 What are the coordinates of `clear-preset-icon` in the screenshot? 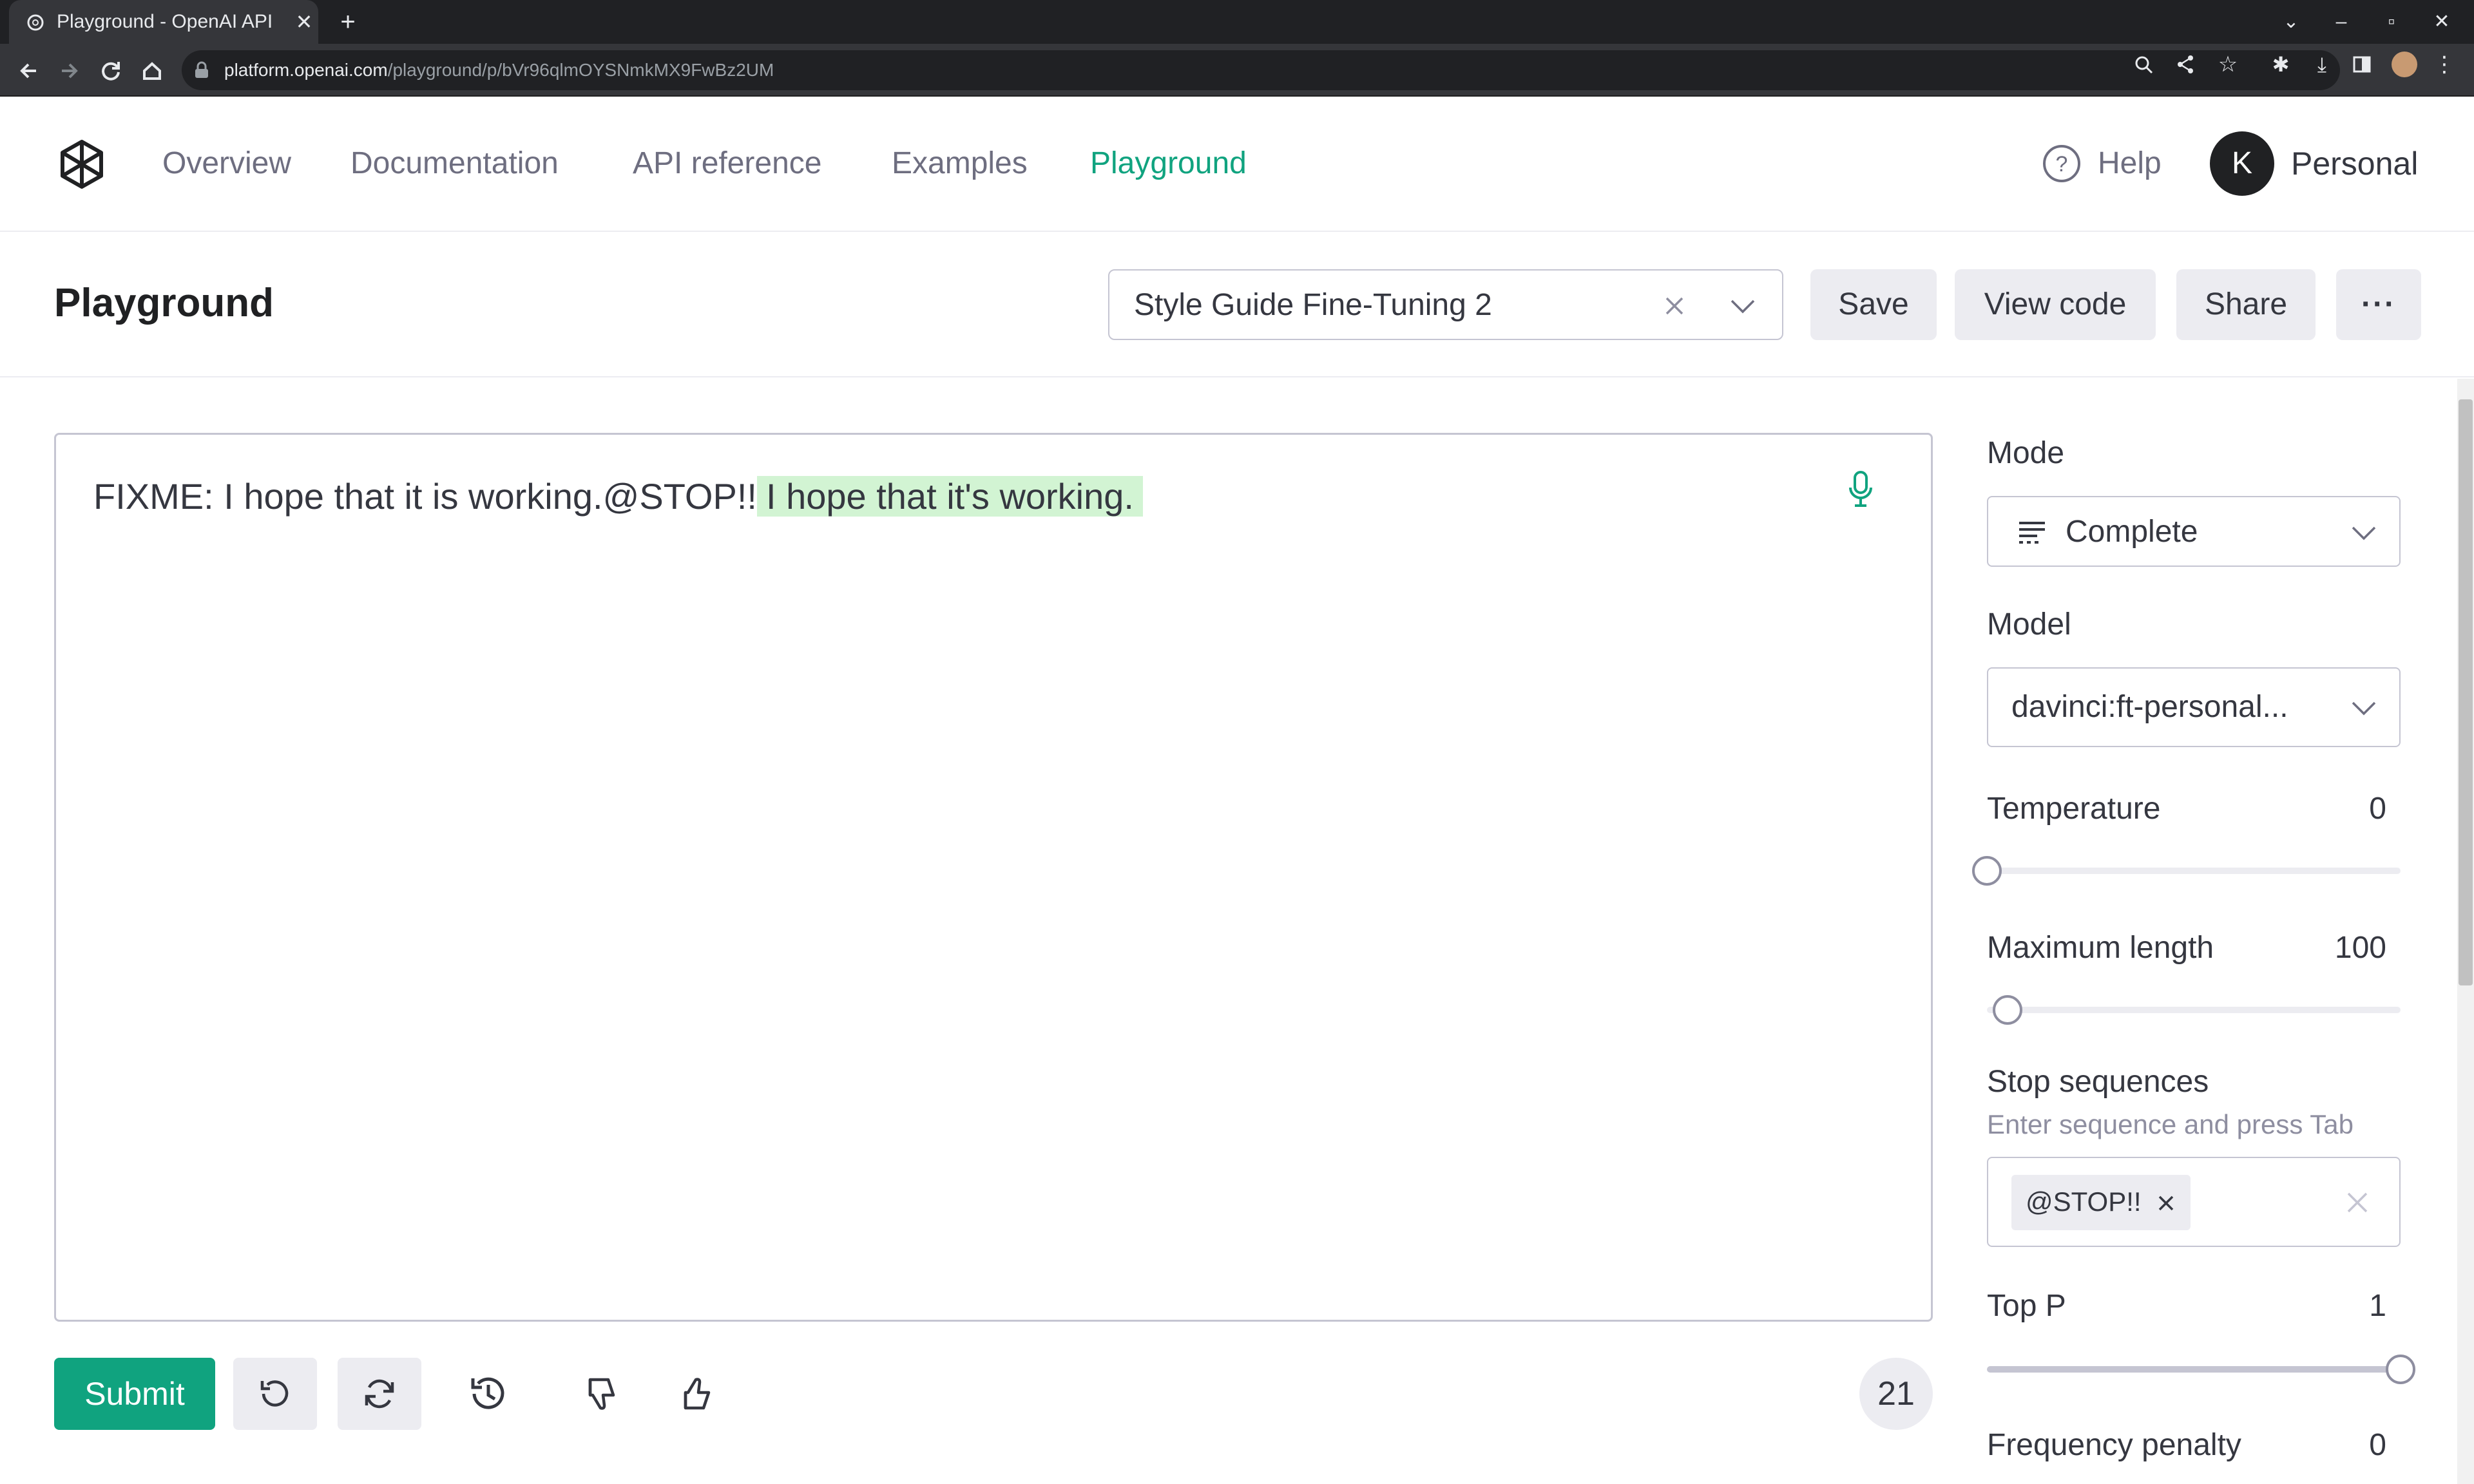 It's located at (1674, 306).